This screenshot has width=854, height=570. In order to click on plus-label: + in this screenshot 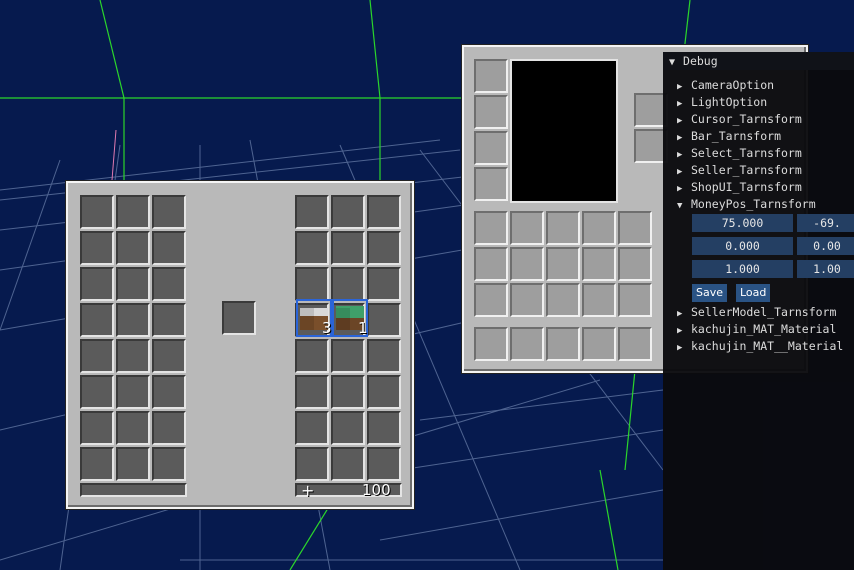, I will do `click(307, 490)`.